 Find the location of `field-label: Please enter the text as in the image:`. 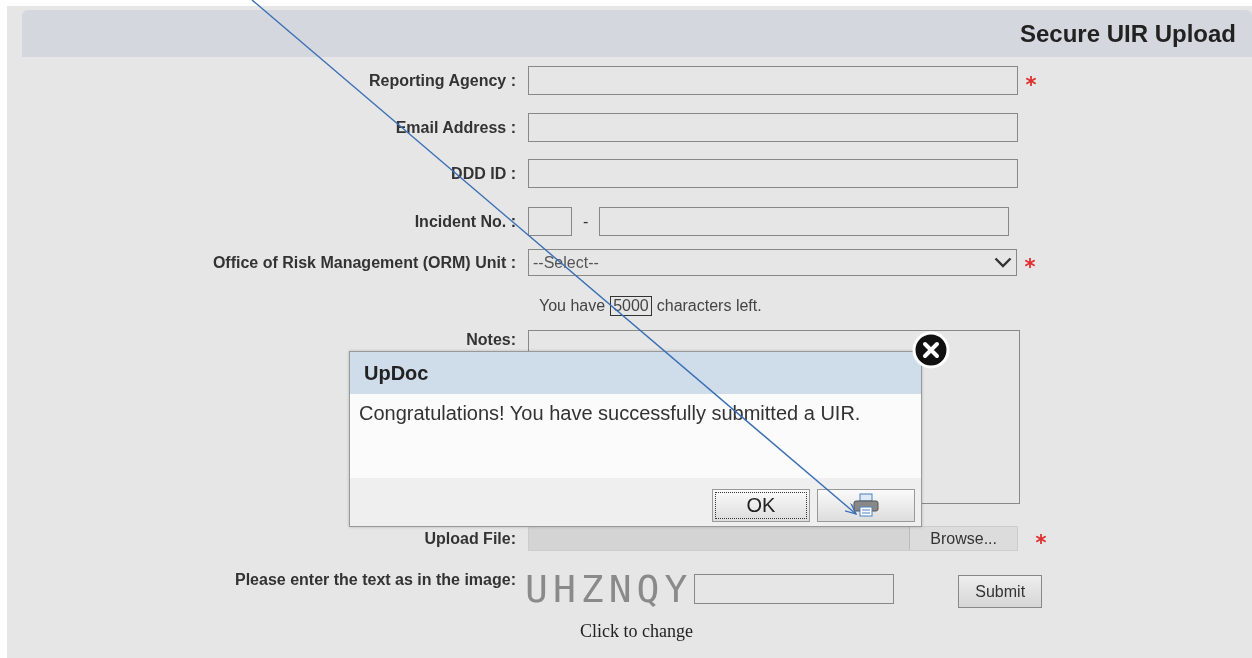

field-label: Please enter the text as in the image: is located at coordinates (375, 580).